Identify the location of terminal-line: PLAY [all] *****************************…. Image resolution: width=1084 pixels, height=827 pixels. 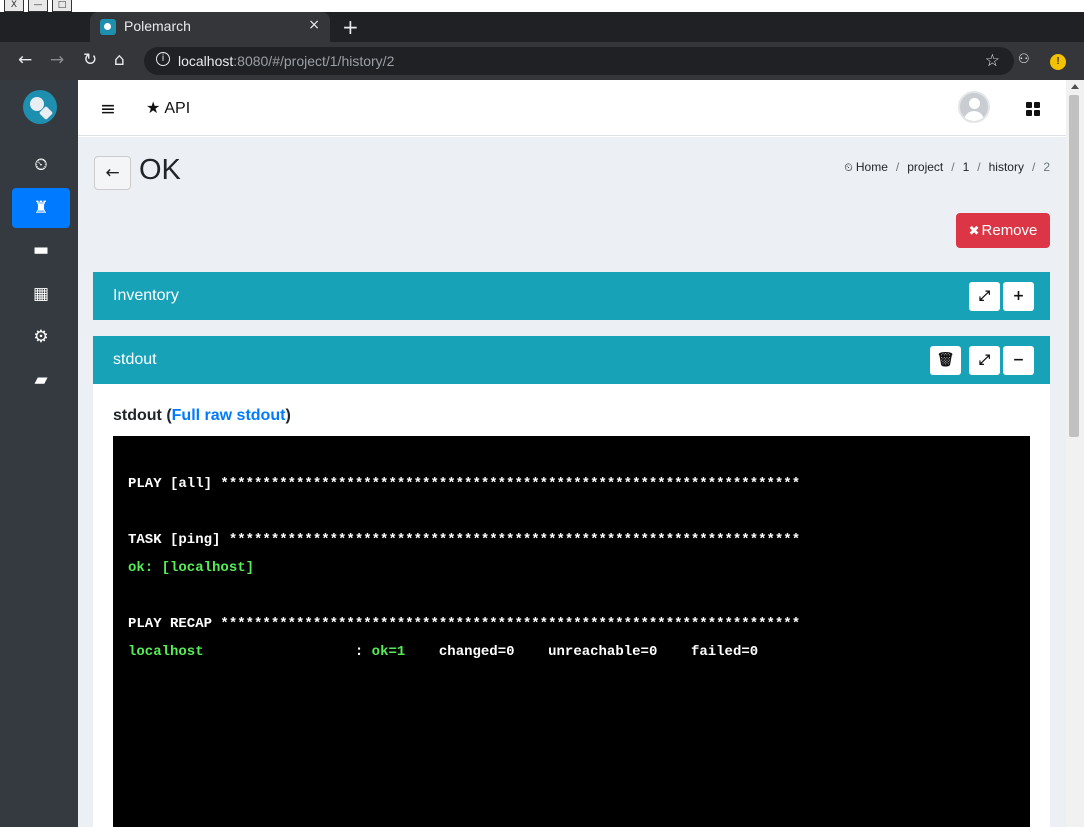
(464, 484).